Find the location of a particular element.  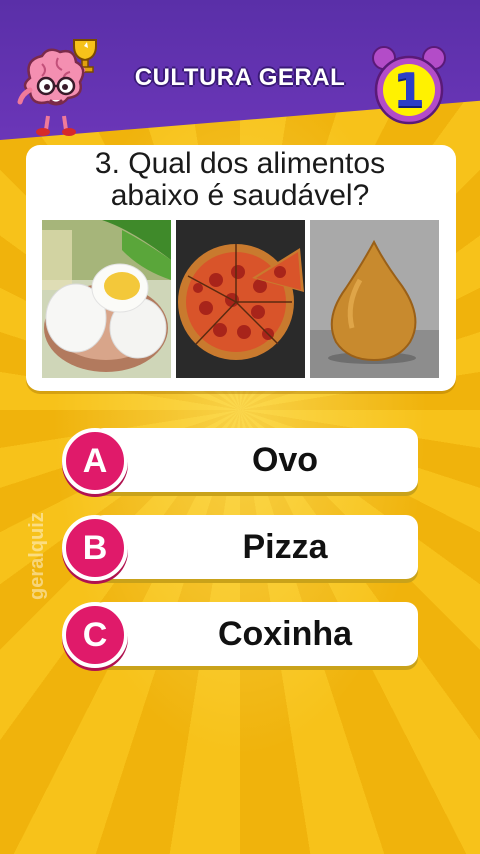

countdown-timer: 1 is located at coordinates (409, 85).